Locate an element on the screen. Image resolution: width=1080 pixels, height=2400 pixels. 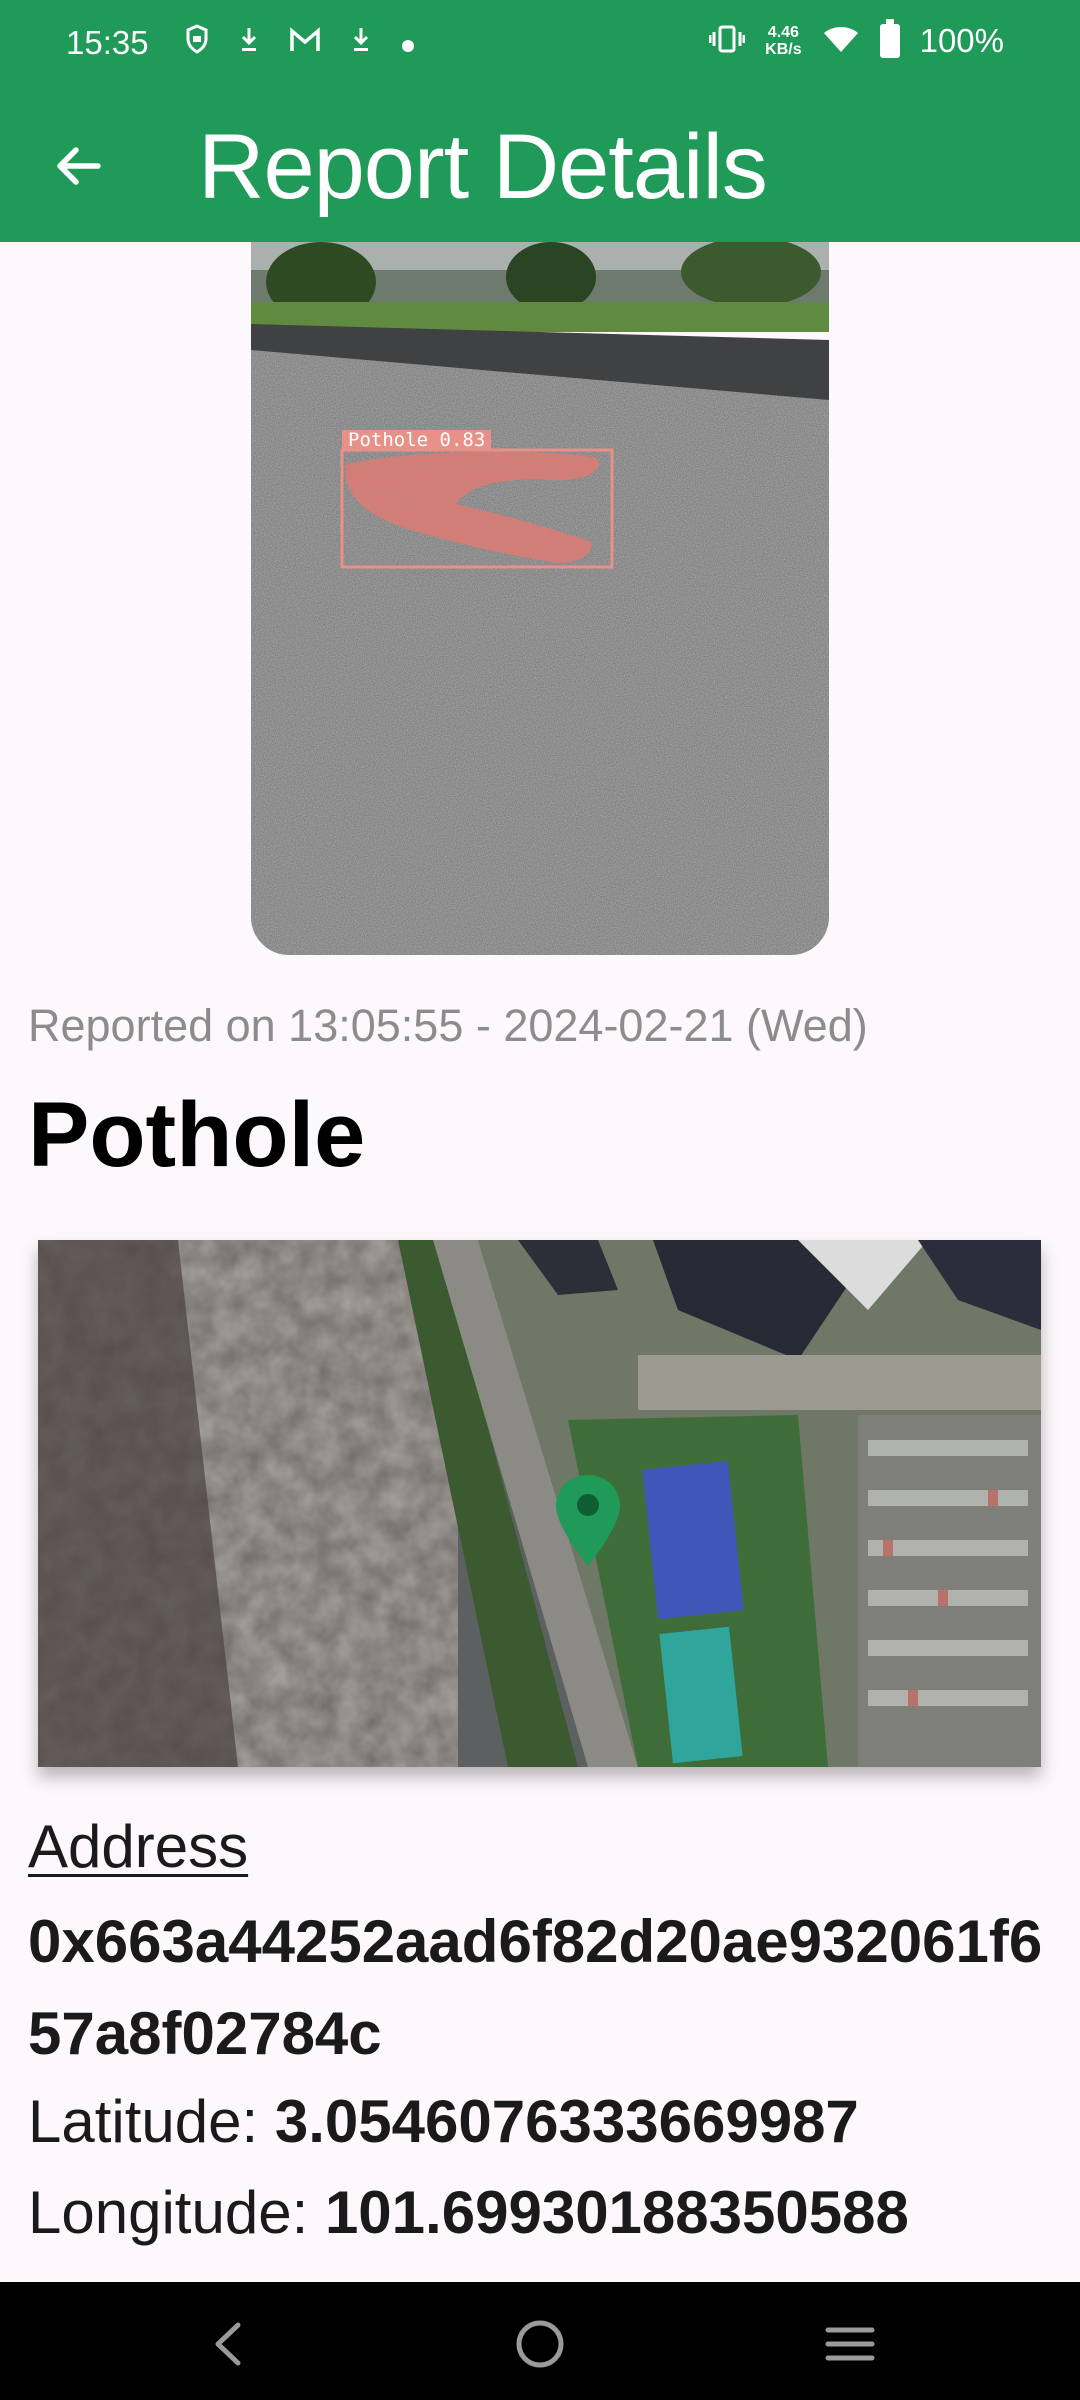
longitude-label: Longitude: is located at coordinates (176, 2212).